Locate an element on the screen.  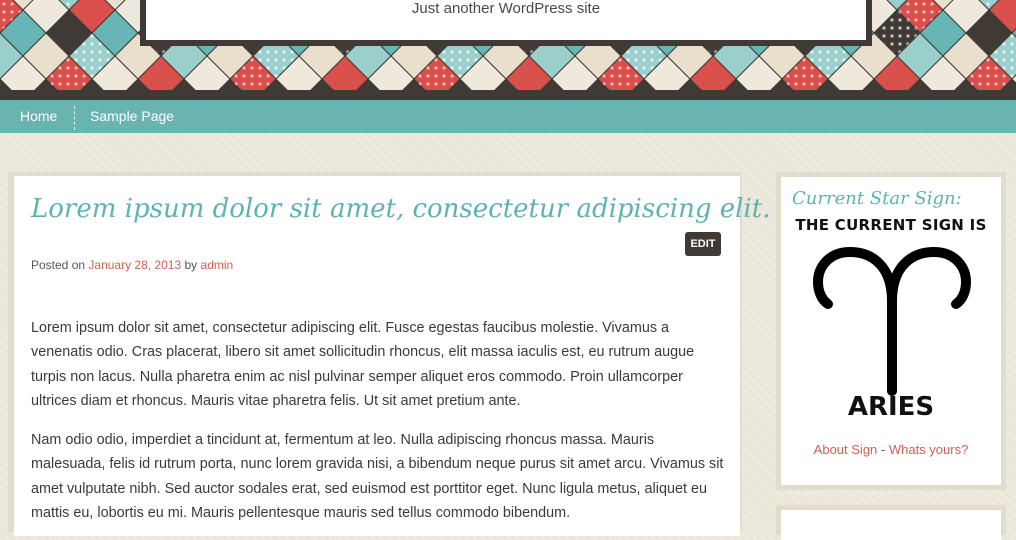
post-date-link: January 28, 2013 is located at coordinates (134, 265).